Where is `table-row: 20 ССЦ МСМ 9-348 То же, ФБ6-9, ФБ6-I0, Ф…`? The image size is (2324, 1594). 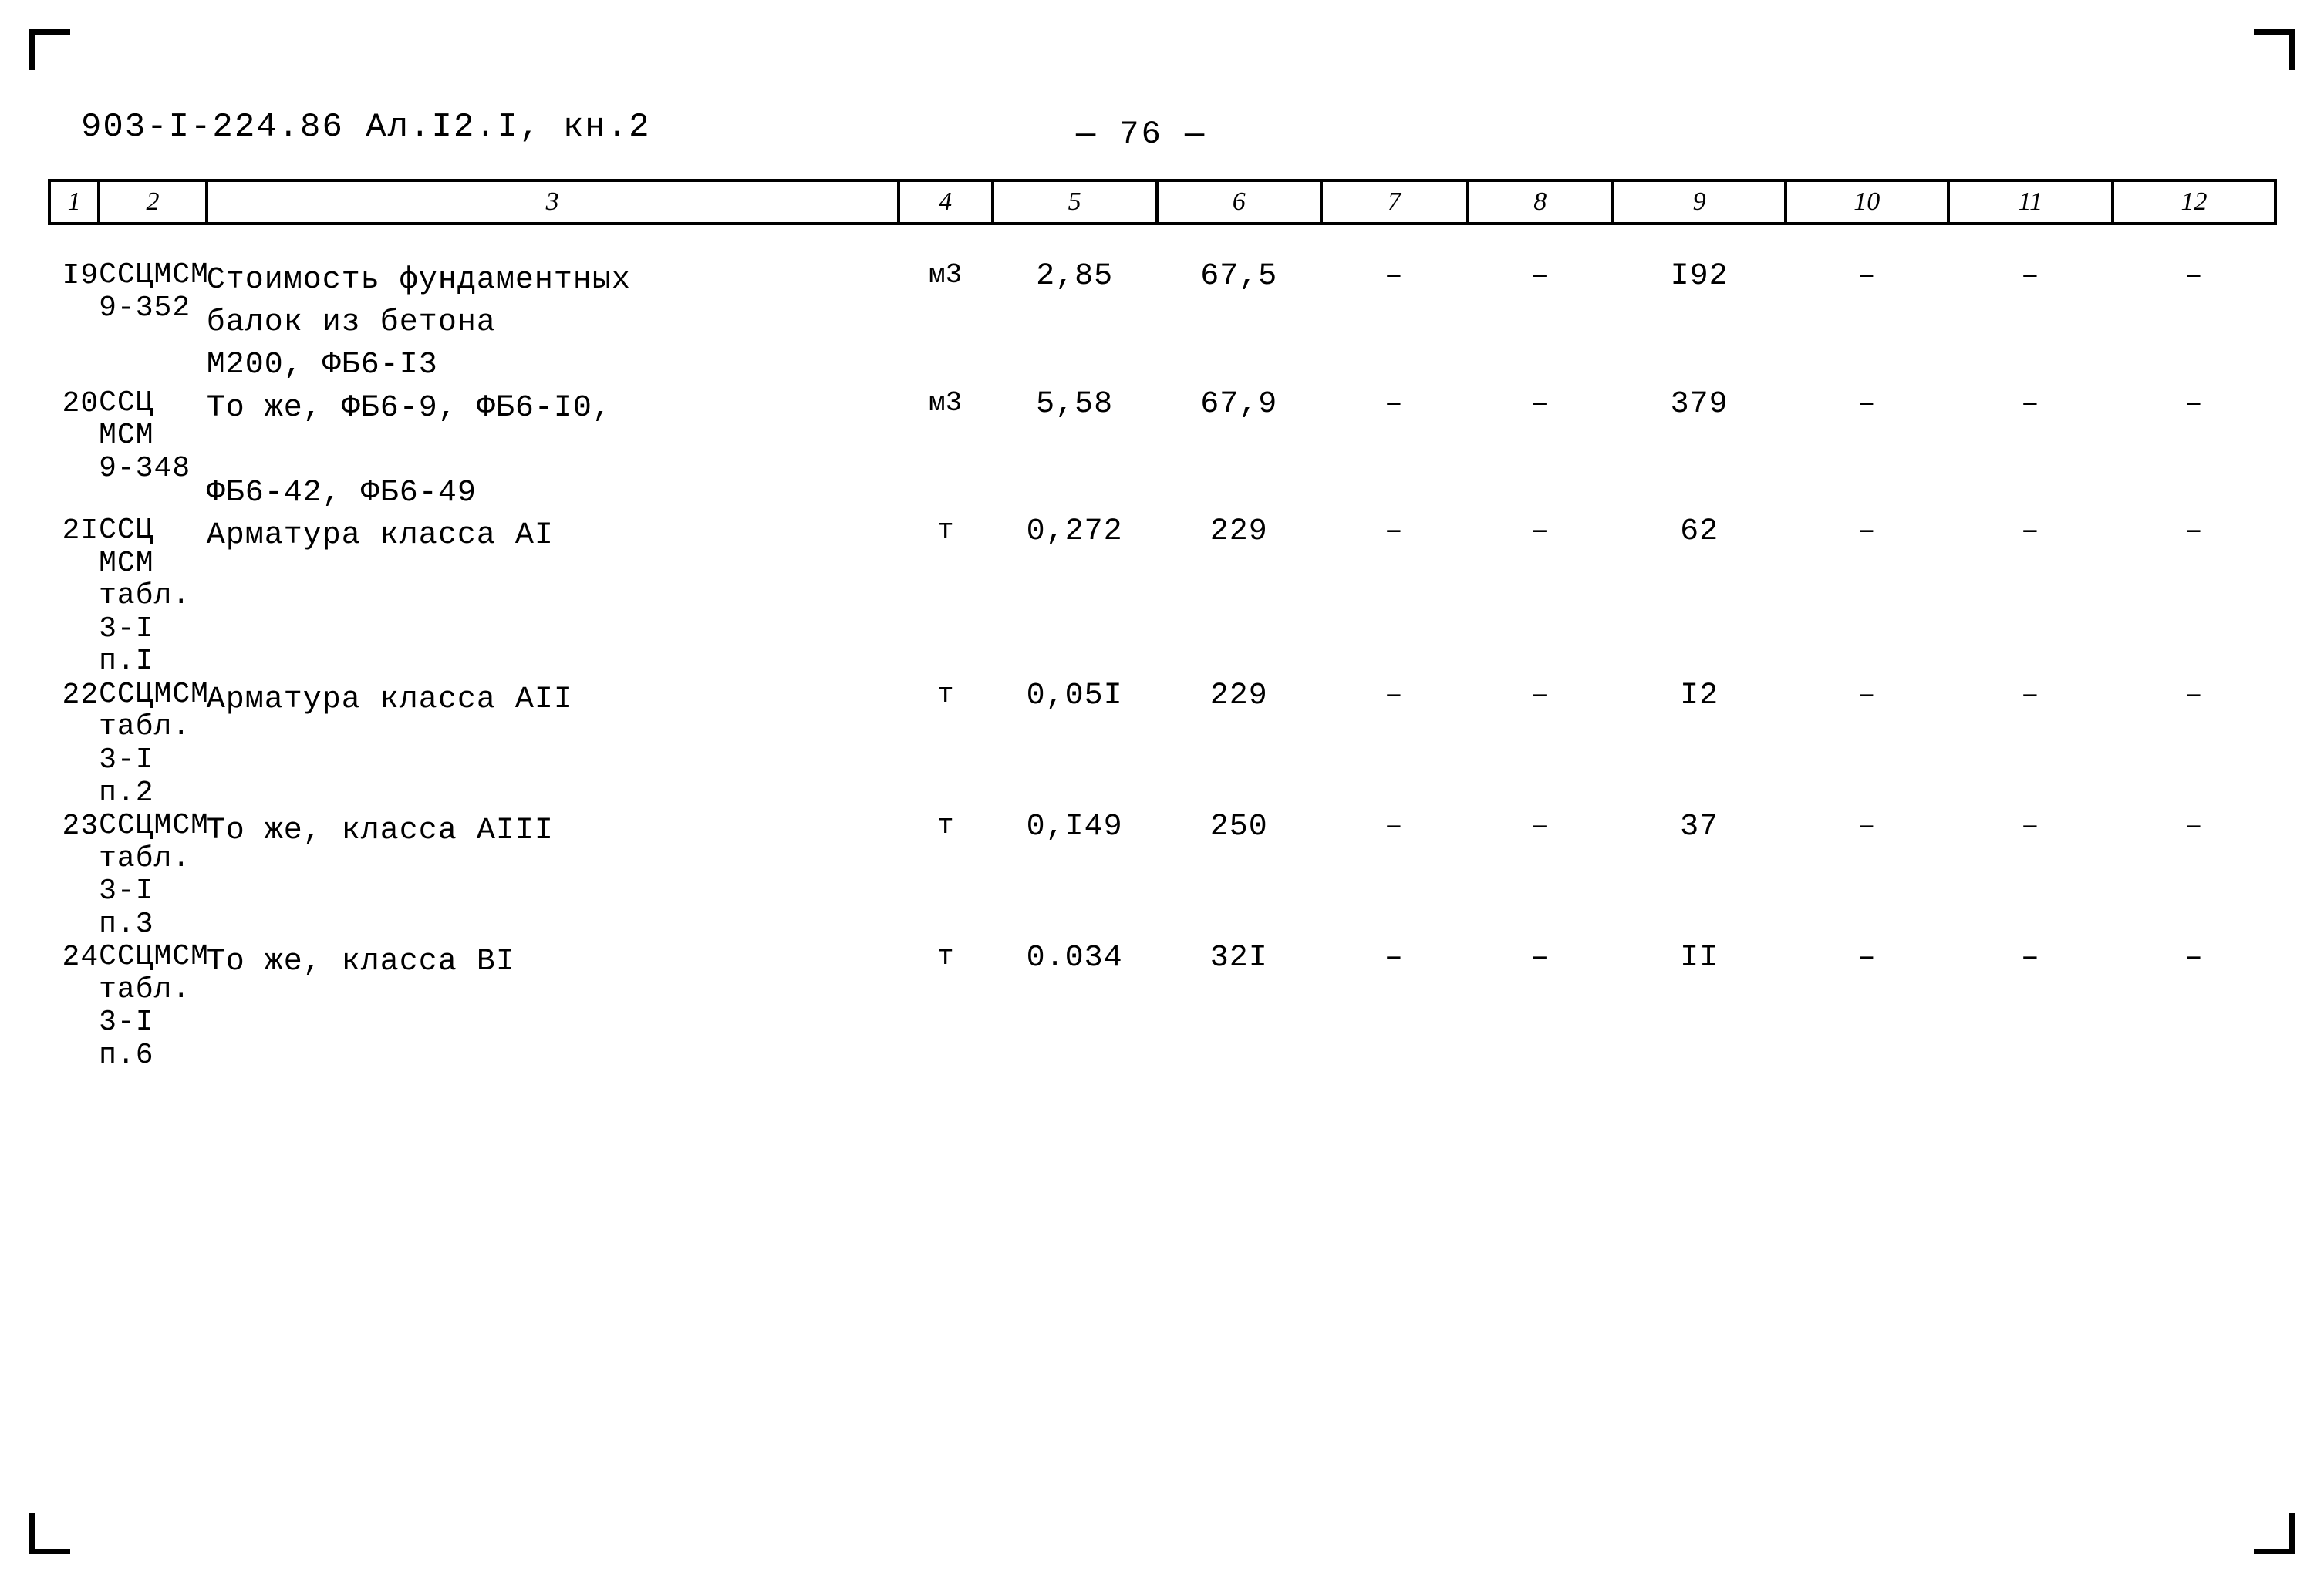 table-row: 20 ССЦ МСМ 9-348 То же, ФБ6-9, ФБ6-I0, Ф… is located at coordinates (1162, 450).